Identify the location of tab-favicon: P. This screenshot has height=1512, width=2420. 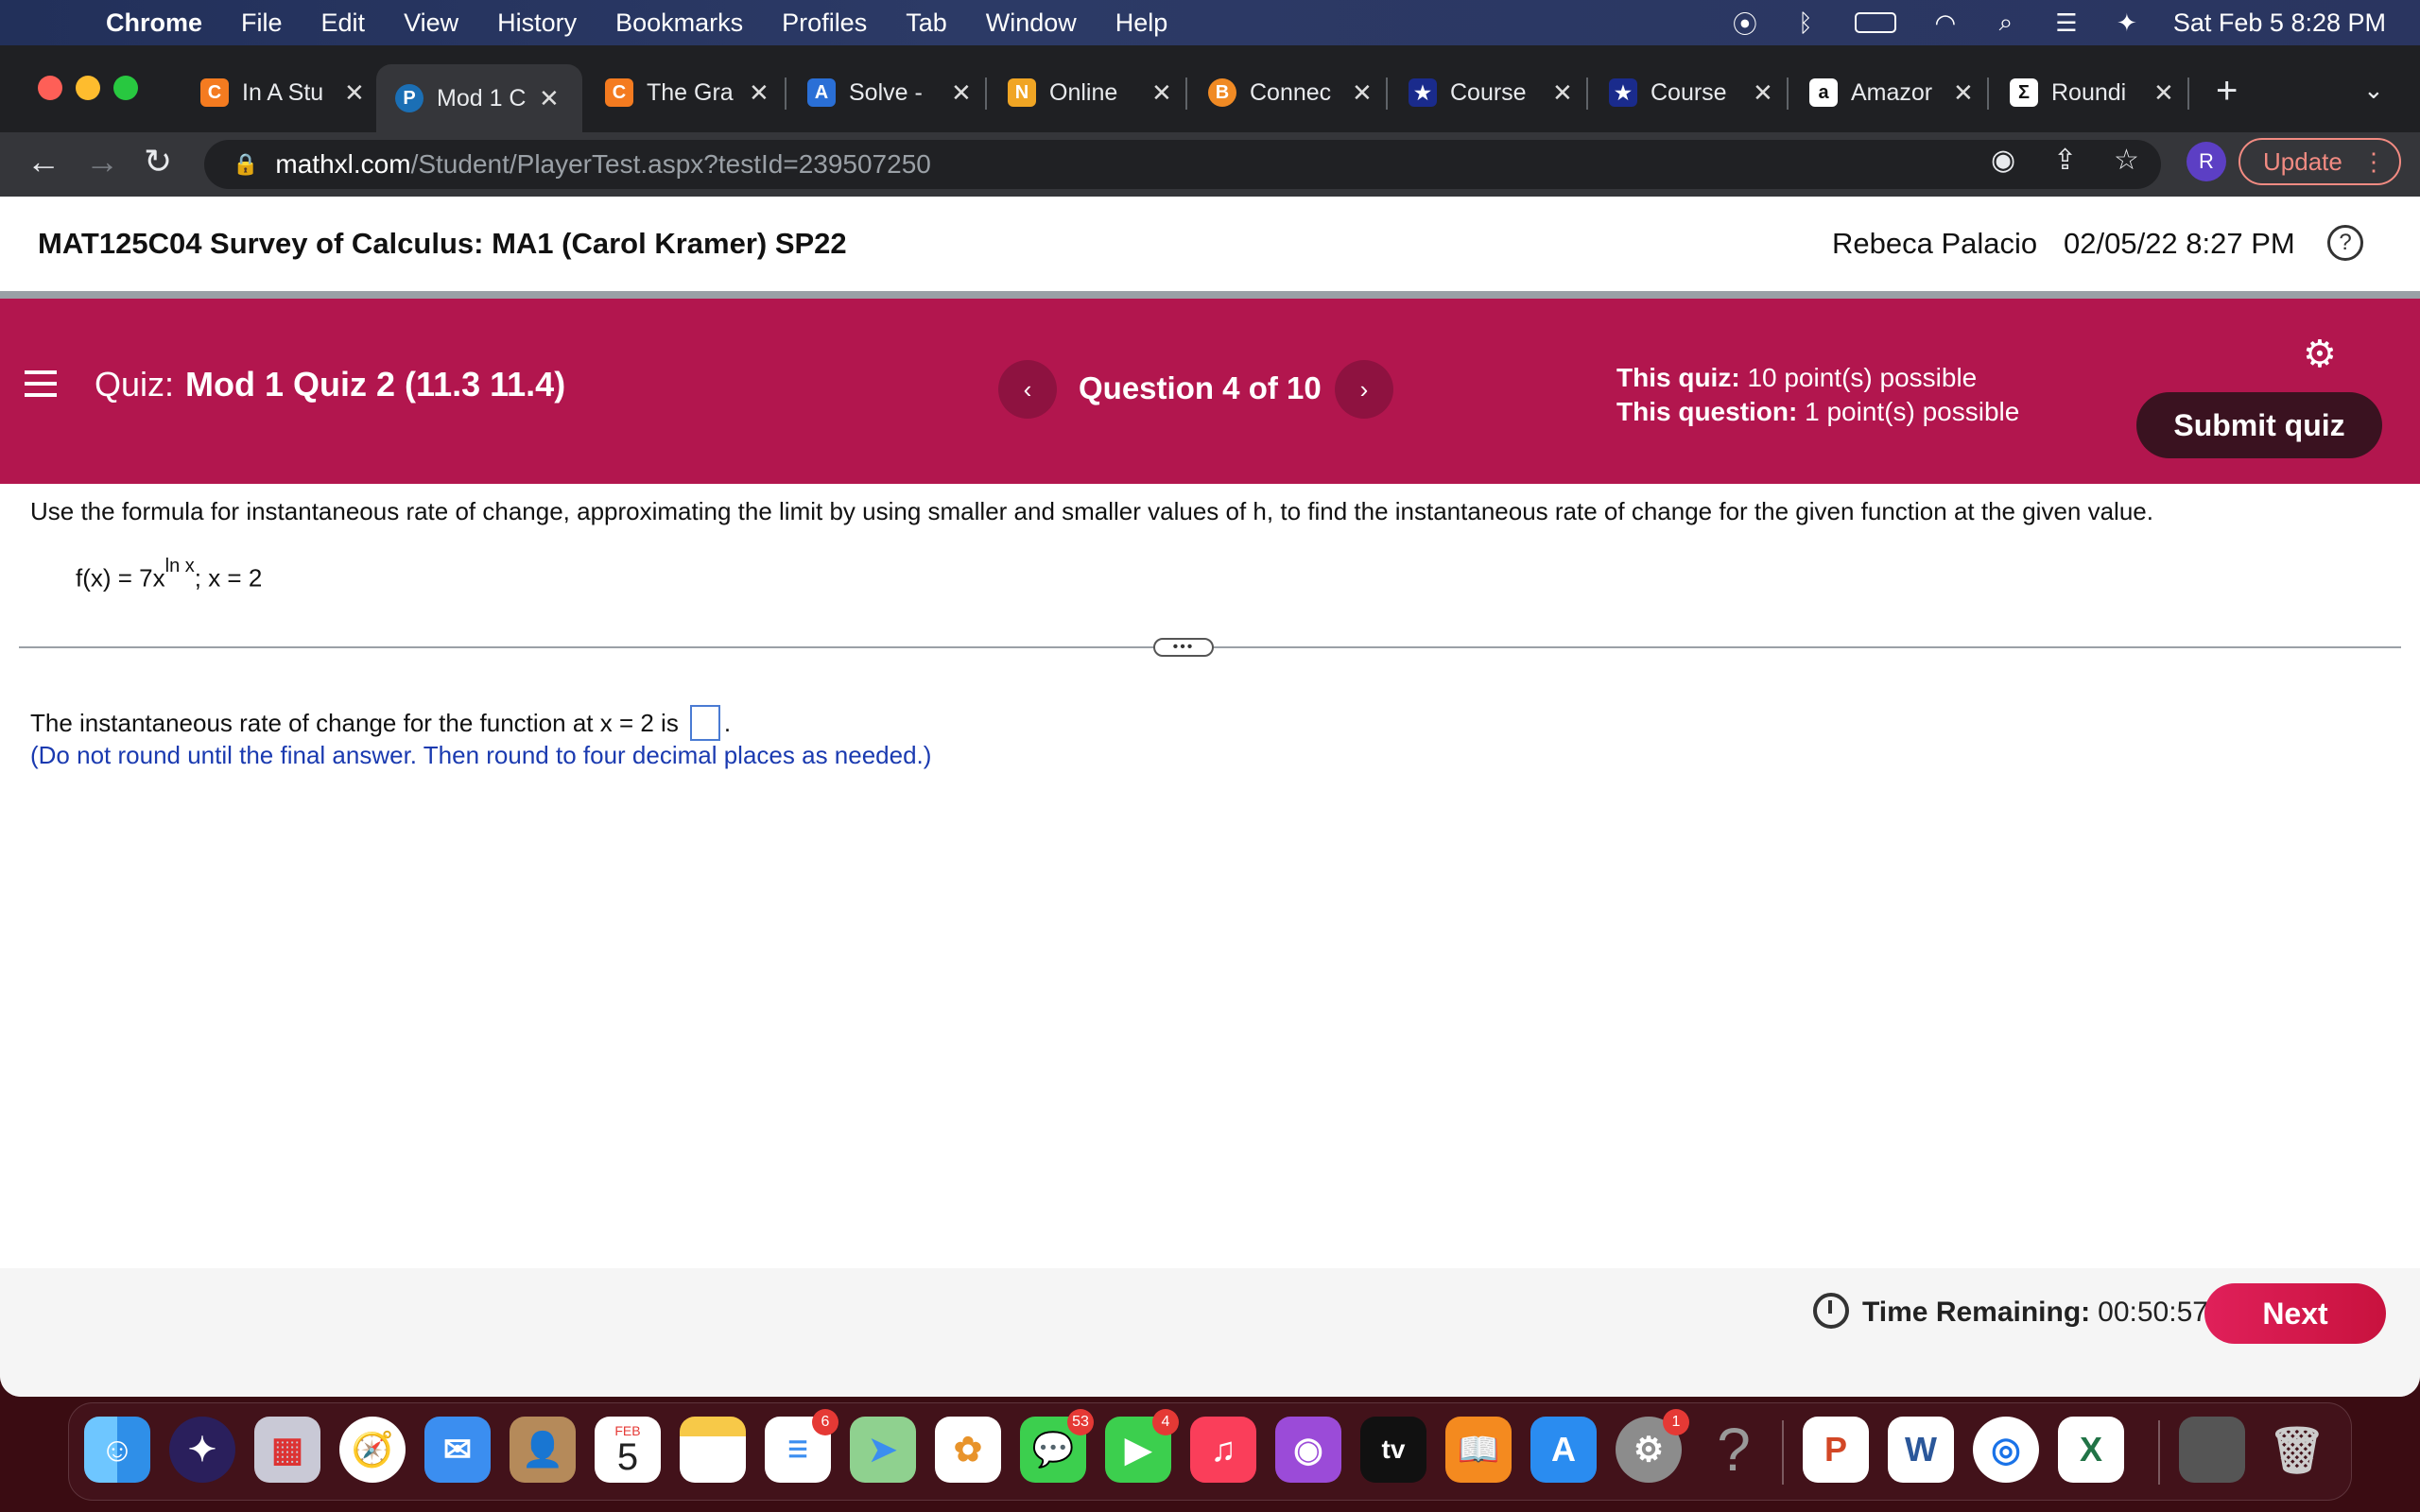
(409, 98).